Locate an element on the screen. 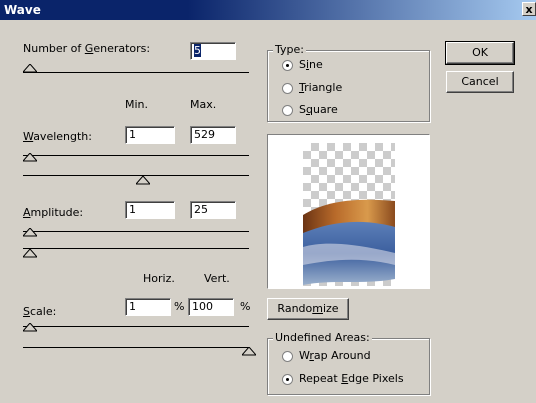 The height and width of the screenshot is (403, 536). close-icon: x is located at coordinates (529, 9).